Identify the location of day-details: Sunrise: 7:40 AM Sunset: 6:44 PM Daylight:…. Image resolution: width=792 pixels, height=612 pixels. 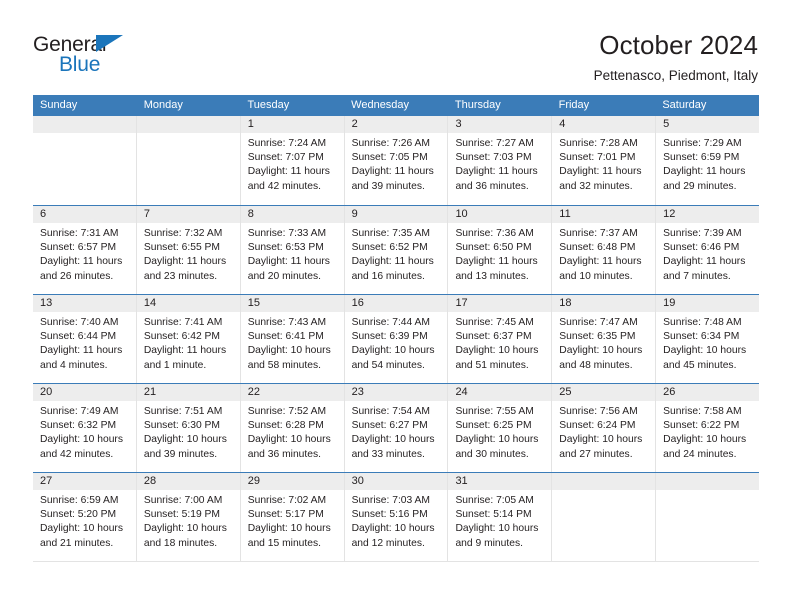
(84, 342).